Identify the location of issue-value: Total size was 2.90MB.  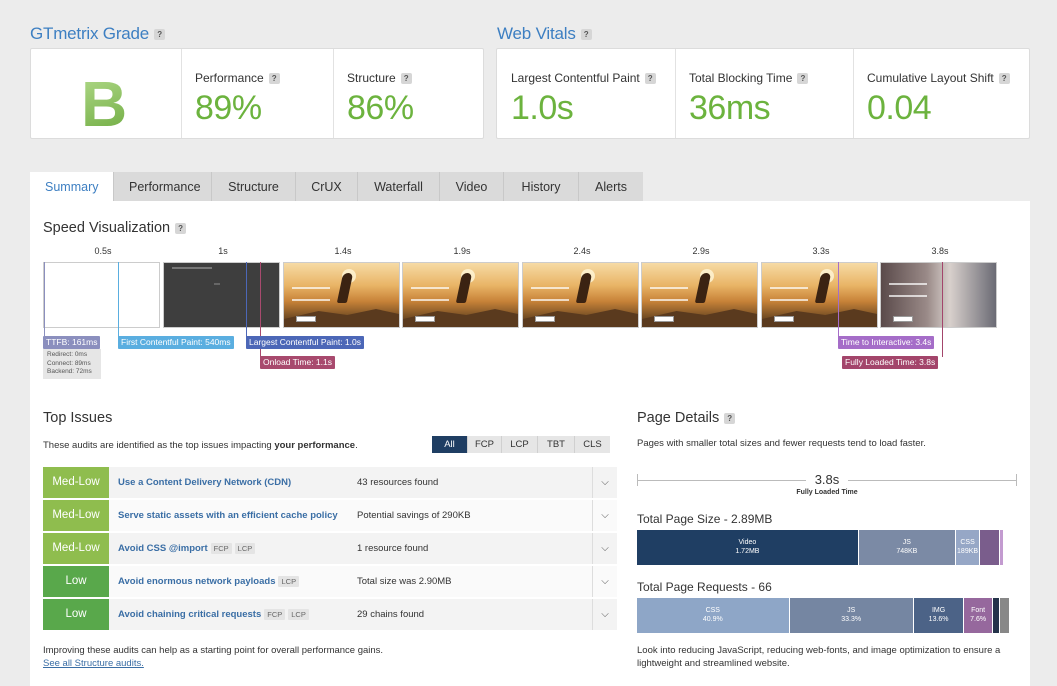
(404, 581).